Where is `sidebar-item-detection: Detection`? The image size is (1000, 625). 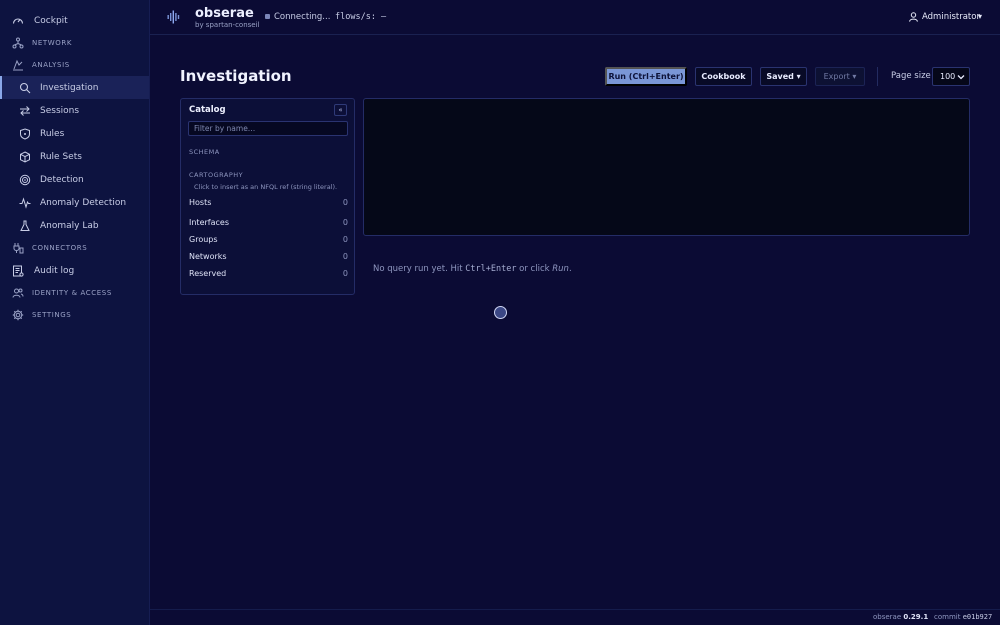 sidebar-item-detection: Detection is located at coordinates (74, 179).